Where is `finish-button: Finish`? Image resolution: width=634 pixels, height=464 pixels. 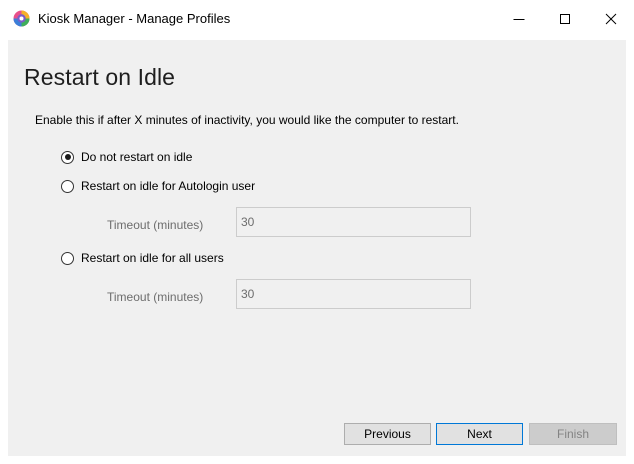 finish-button: Finish is located at coordinates (573, 434).